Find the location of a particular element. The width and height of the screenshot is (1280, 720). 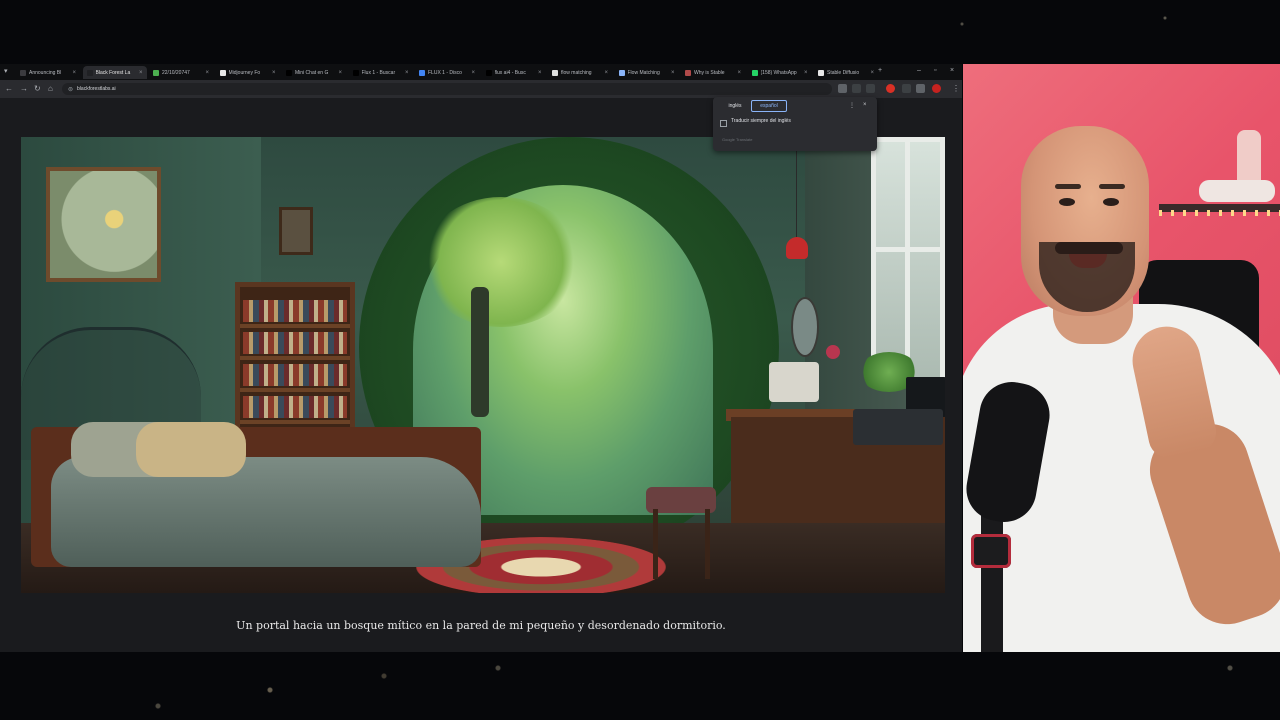

browser-tab: Stable Diffusio × is located at coordinates (846, 72).